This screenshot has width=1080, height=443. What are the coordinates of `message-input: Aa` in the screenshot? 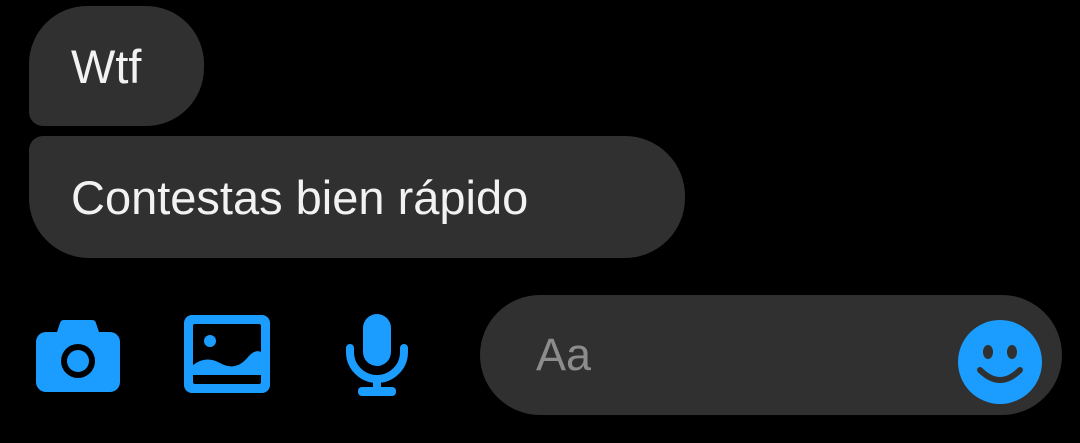 It's located at (771, 355).